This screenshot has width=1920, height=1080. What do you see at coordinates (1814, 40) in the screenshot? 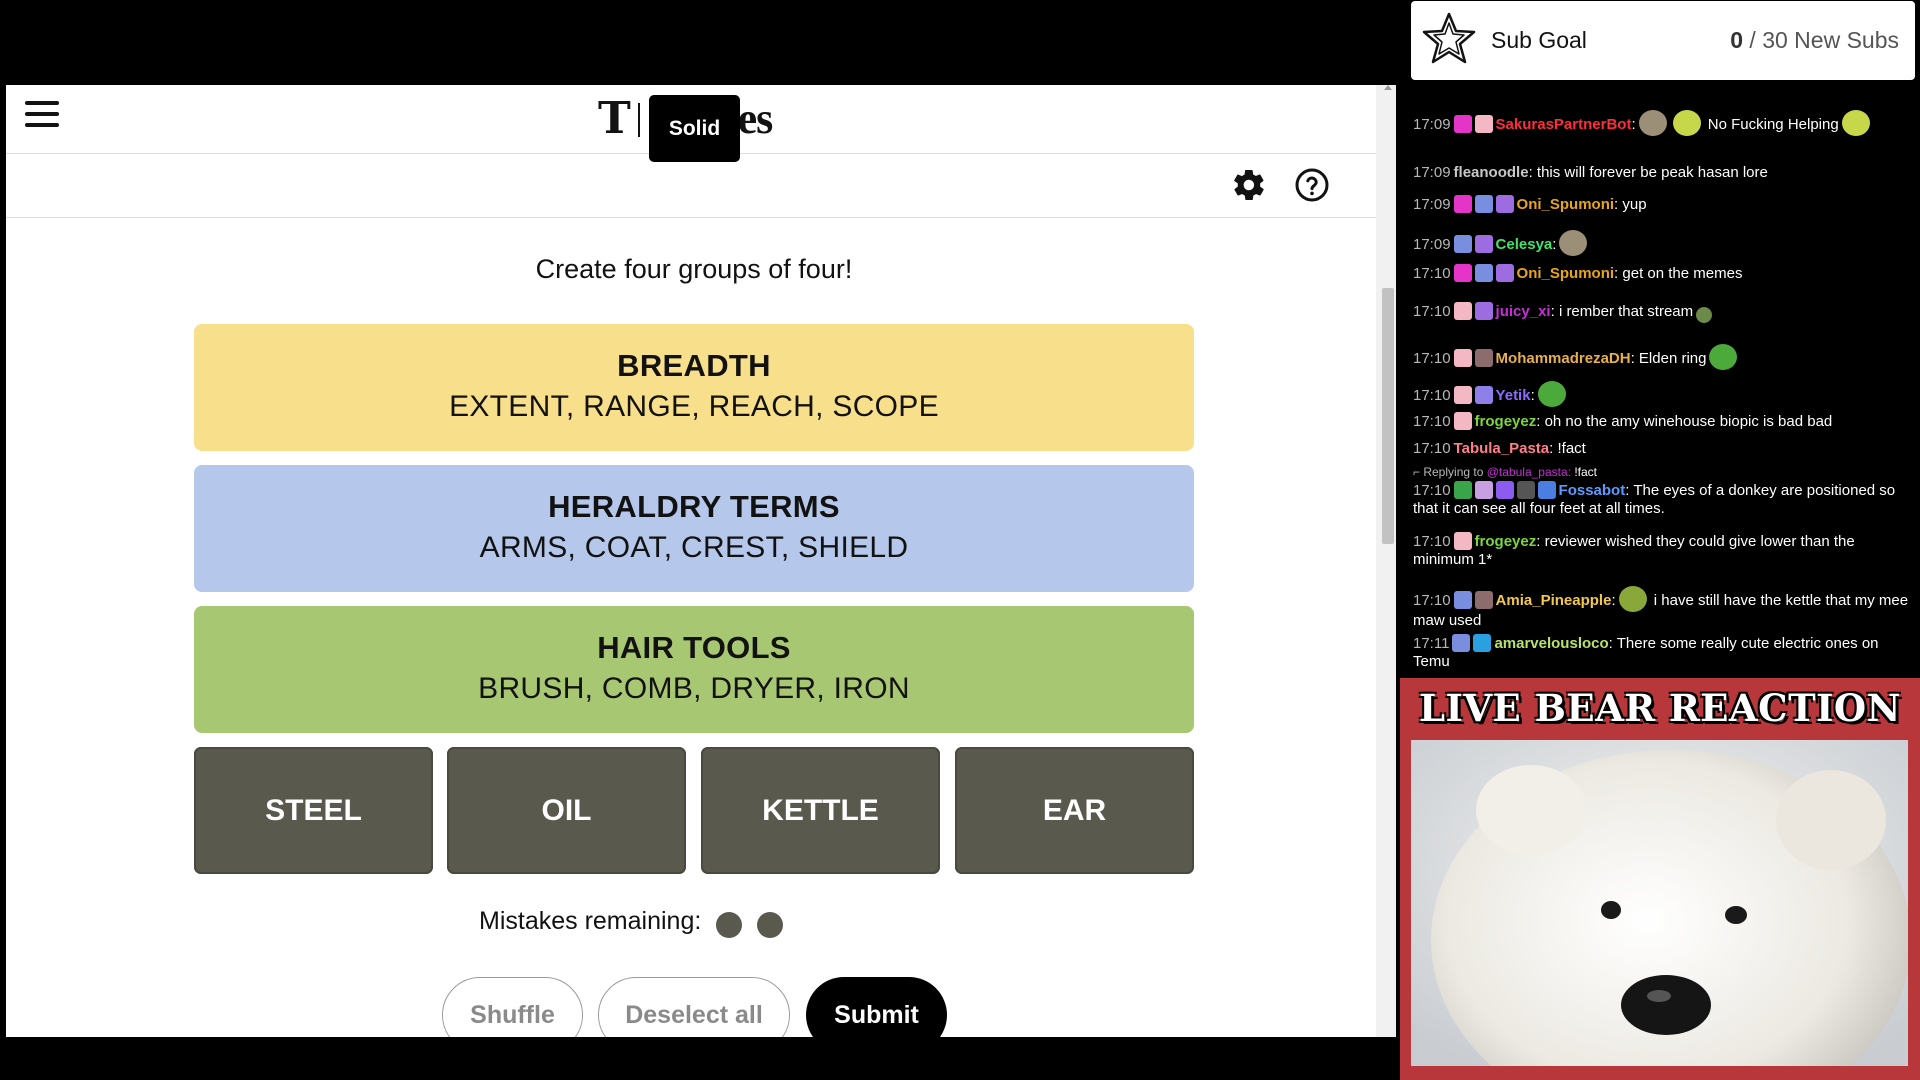
I see `sub-goal-count: 0 / 30 New Subs` at bounding box center [1814, 40].